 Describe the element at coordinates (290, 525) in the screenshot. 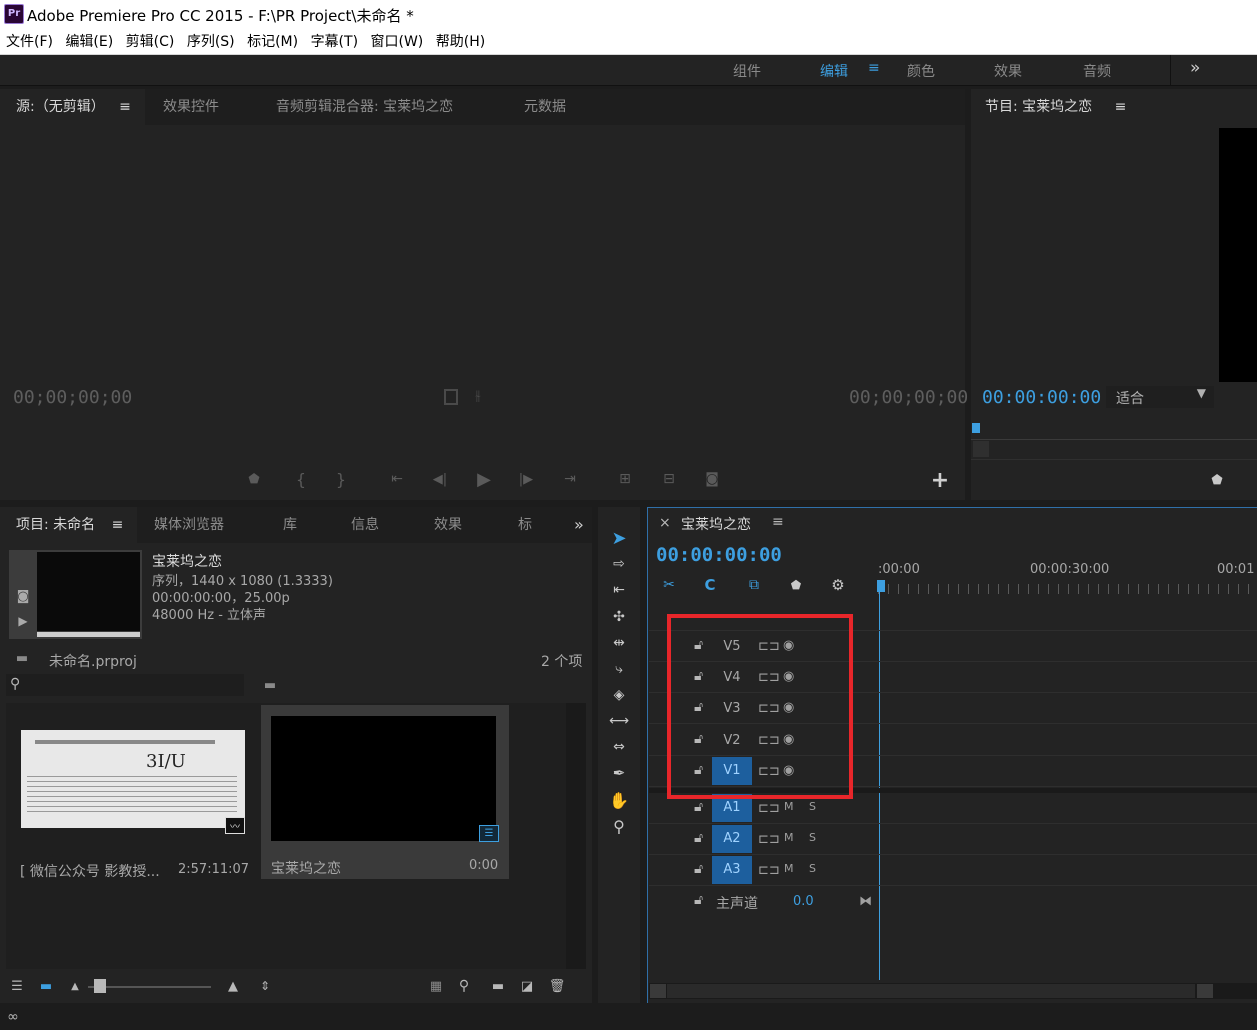

I see `tab-libraries: 库` at that location.